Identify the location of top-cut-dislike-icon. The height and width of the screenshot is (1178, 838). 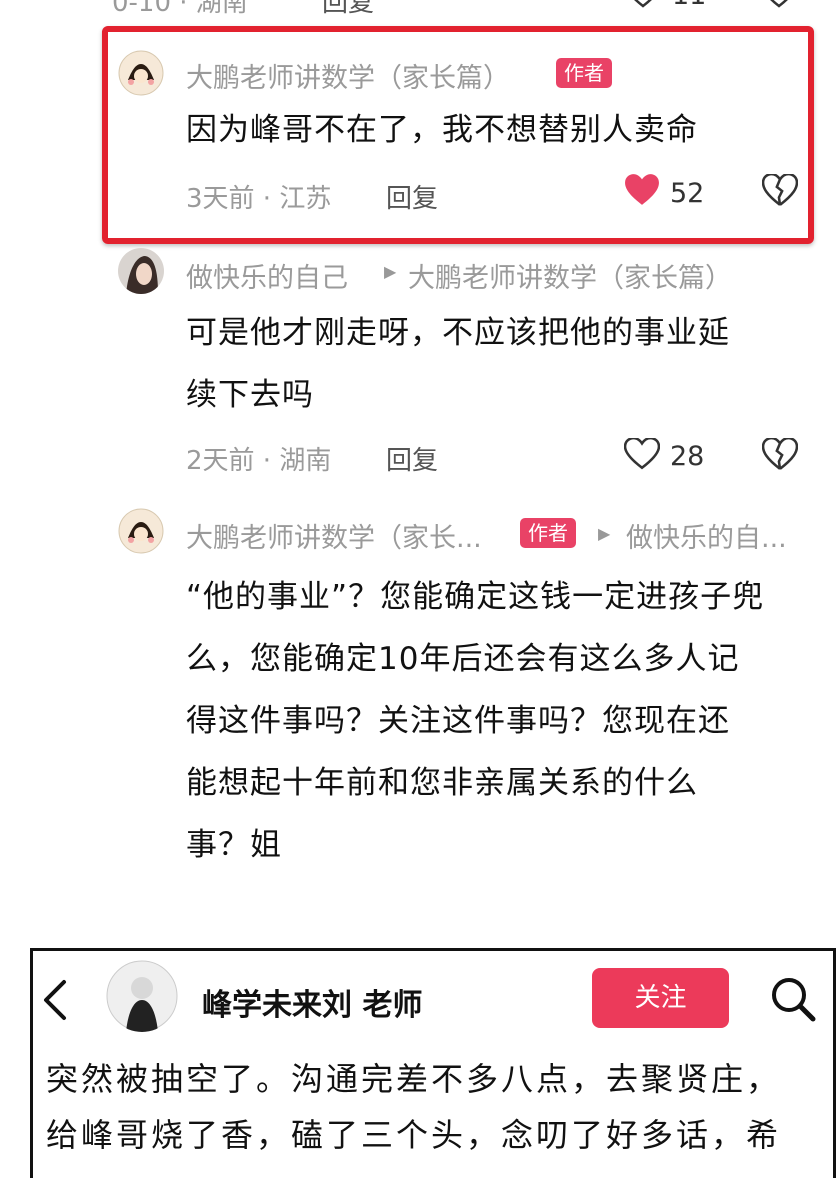
(779, 6).